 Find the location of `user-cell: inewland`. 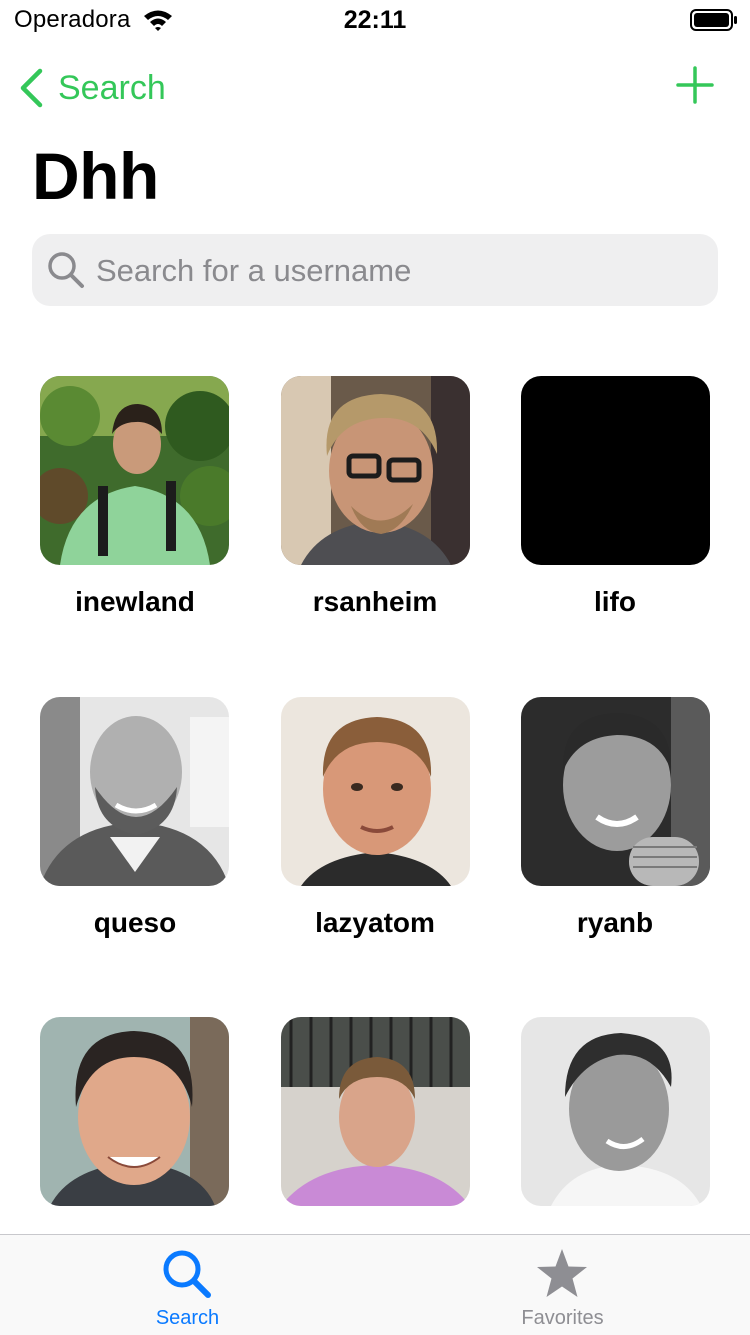

user-cell: inewland is located at coordinates (135, 526).